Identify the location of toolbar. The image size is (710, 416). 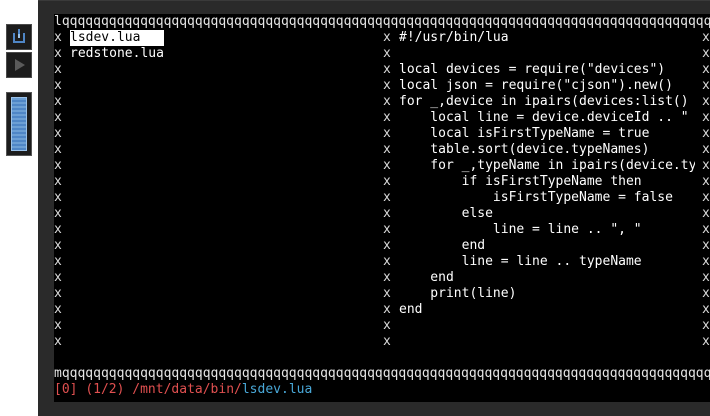
(19, 208).